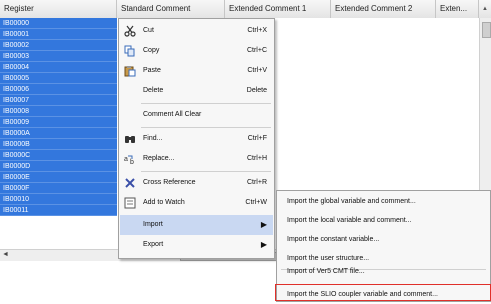  Describe the element at coordinates (126, 159) in the screenshot. I see `svg-text: a` at that location.